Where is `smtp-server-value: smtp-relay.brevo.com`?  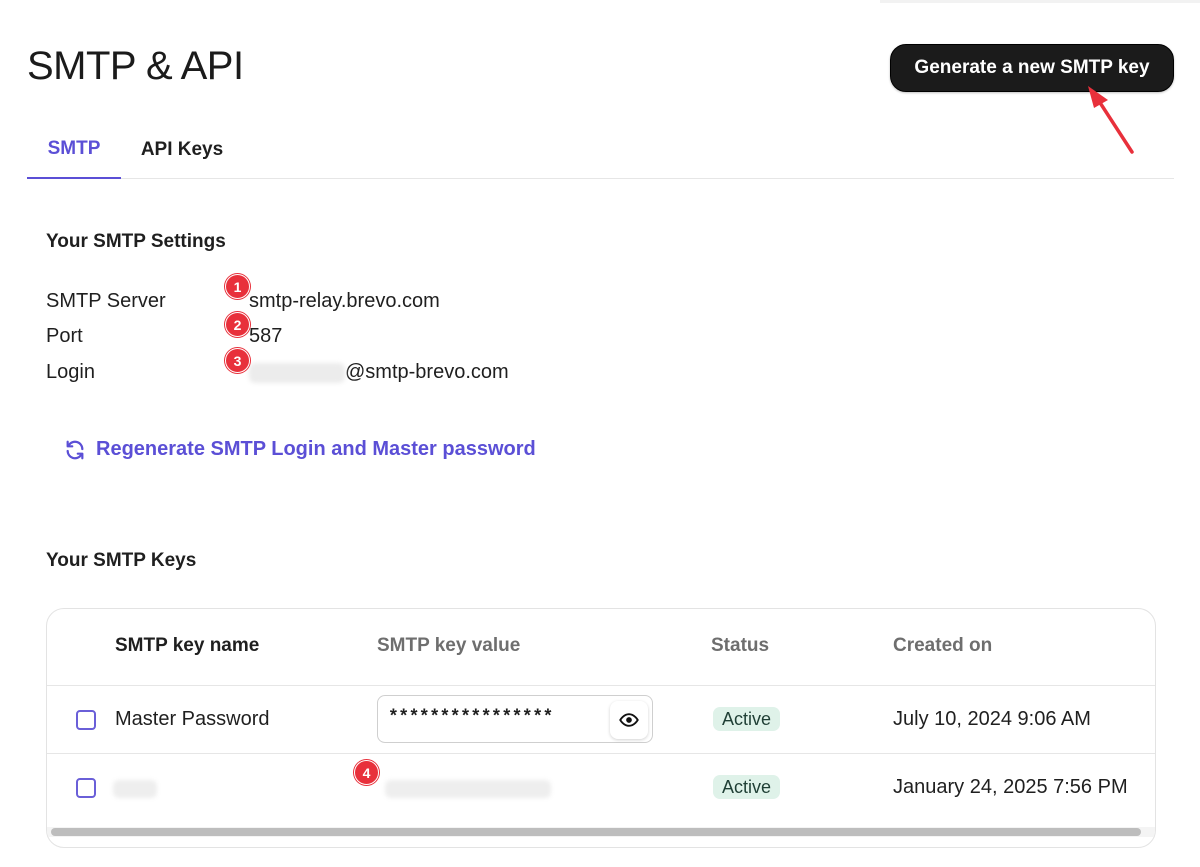
smtp-server-value: smtp-relay.brevo.com is located at coordinates (344, 301).